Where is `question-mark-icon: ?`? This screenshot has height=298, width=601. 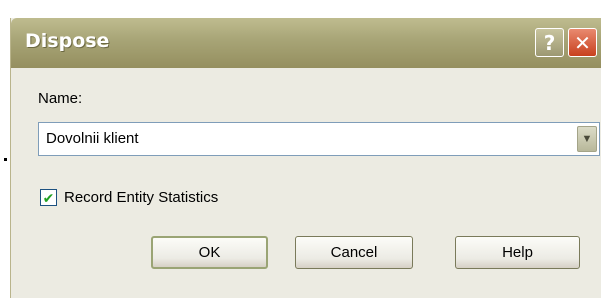 question-mark-icon: ? is located at coordinates (549, 42).